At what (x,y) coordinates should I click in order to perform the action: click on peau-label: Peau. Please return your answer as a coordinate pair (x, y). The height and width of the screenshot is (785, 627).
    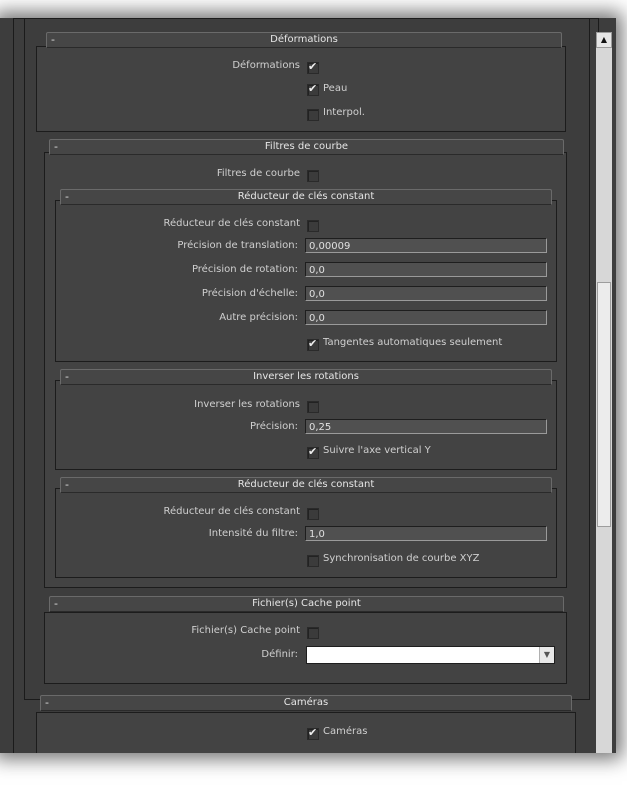
    Looking at the image, I should click on (335, 88).